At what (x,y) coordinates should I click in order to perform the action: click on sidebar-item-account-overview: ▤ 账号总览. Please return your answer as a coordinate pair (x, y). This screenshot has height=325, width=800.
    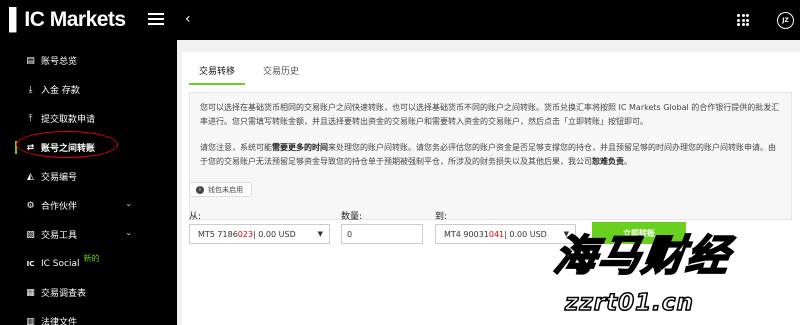
    Looking at the image, I should click on (88, 60).